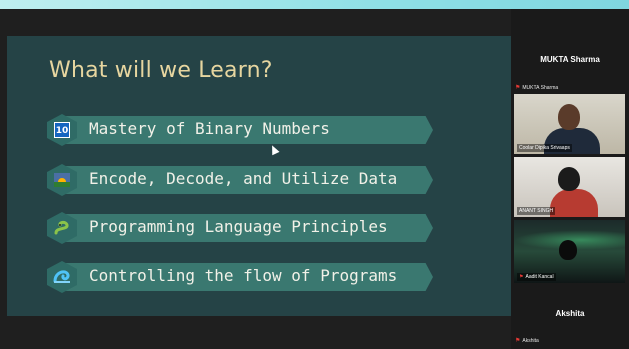  I want to click on host-label-text: MUKTA Sharma, so click(540, 88).